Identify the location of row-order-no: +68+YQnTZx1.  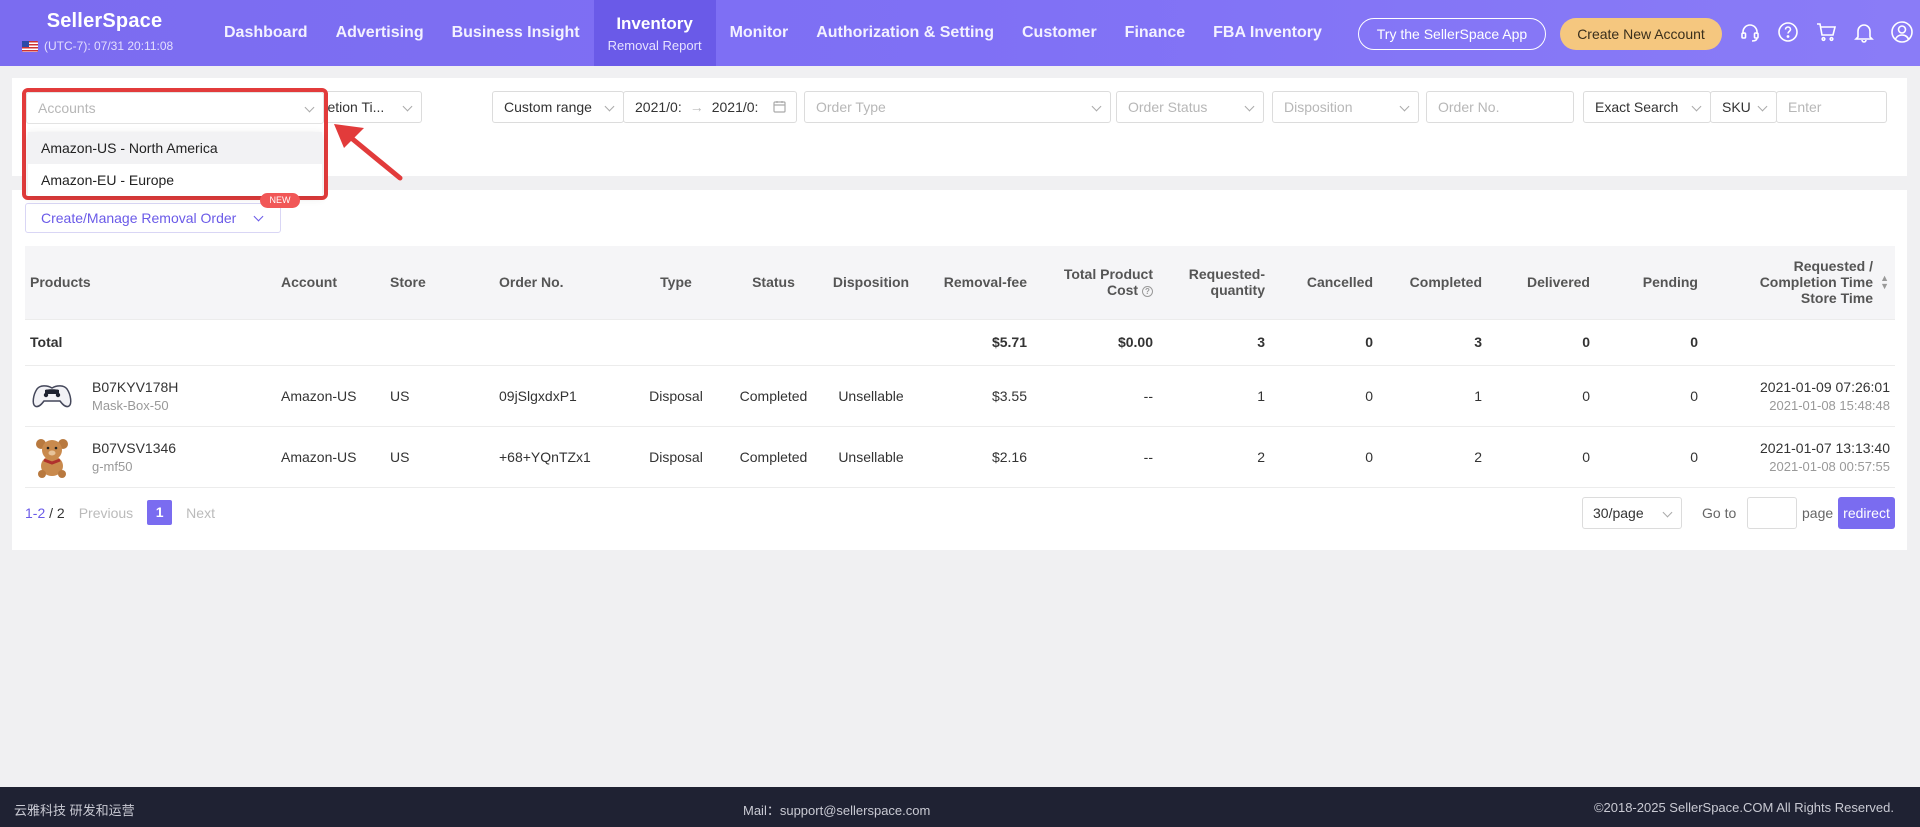
(557, 457).